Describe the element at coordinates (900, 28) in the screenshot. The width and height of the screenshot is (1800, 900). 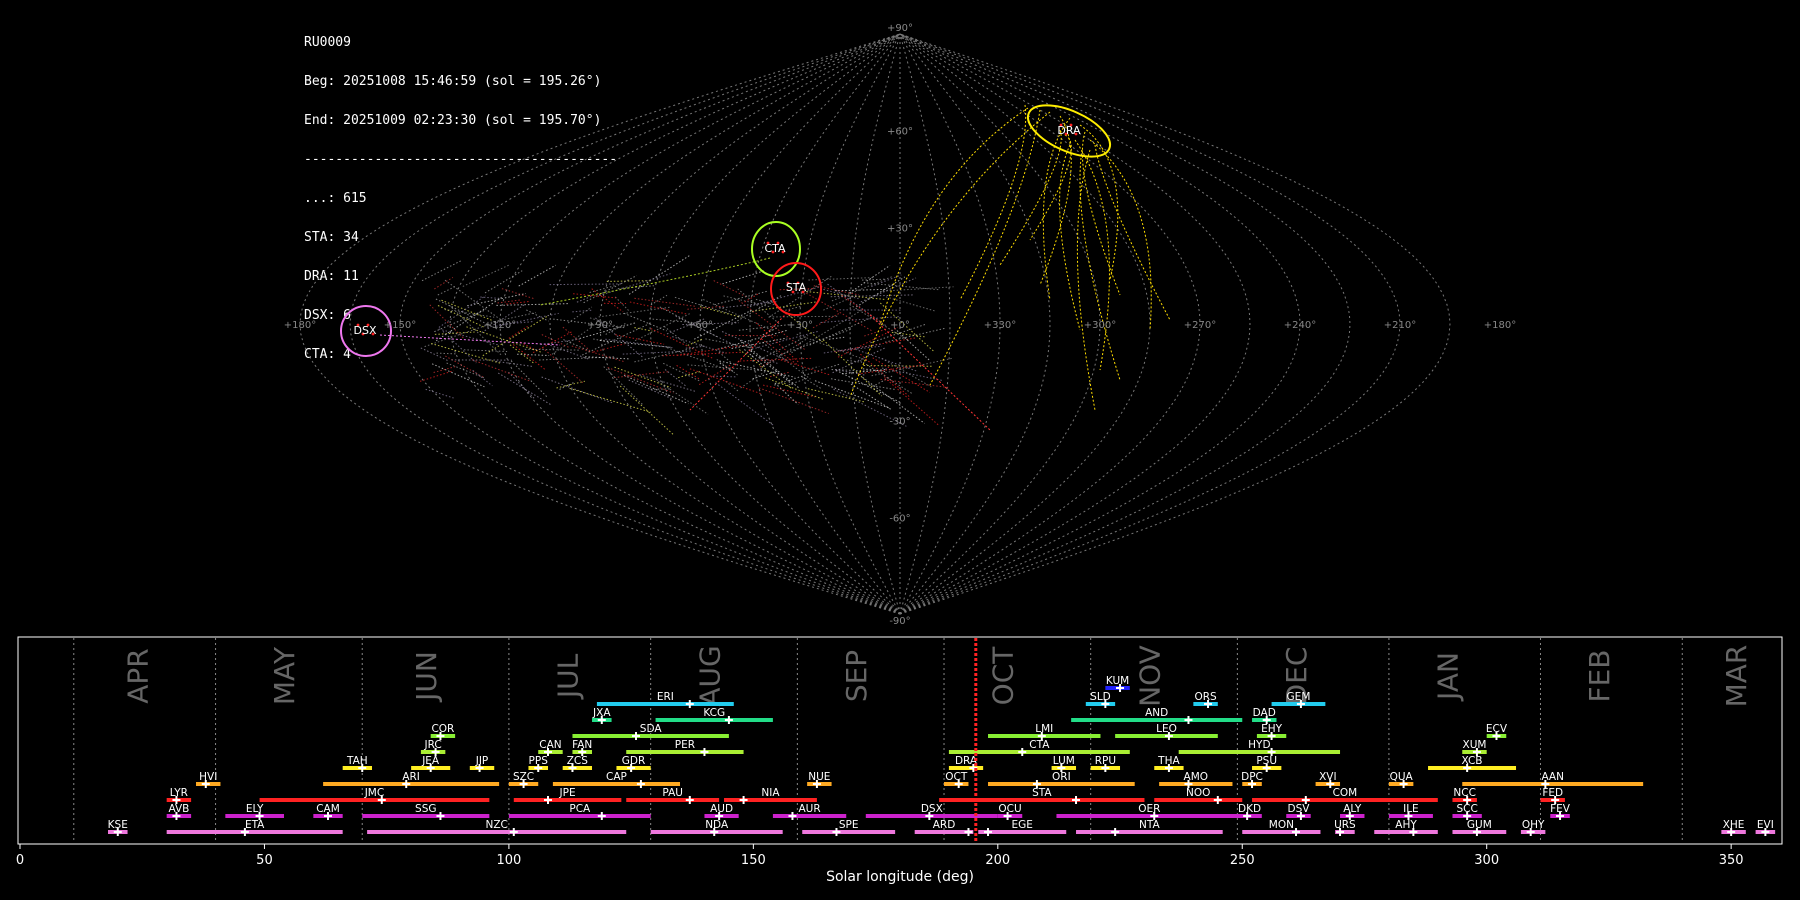
I see `latitude-label: +90°` at that location.